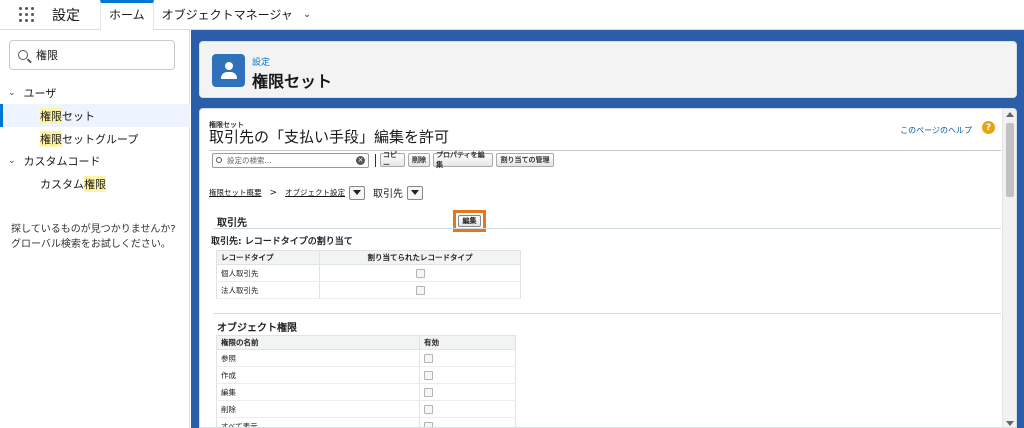 The image size is (1024, 428). What do you see at coordinates (62, 161) in the screenshot?
I see `tree-group-label: カスタムコード` at bounding box center [62, 161].